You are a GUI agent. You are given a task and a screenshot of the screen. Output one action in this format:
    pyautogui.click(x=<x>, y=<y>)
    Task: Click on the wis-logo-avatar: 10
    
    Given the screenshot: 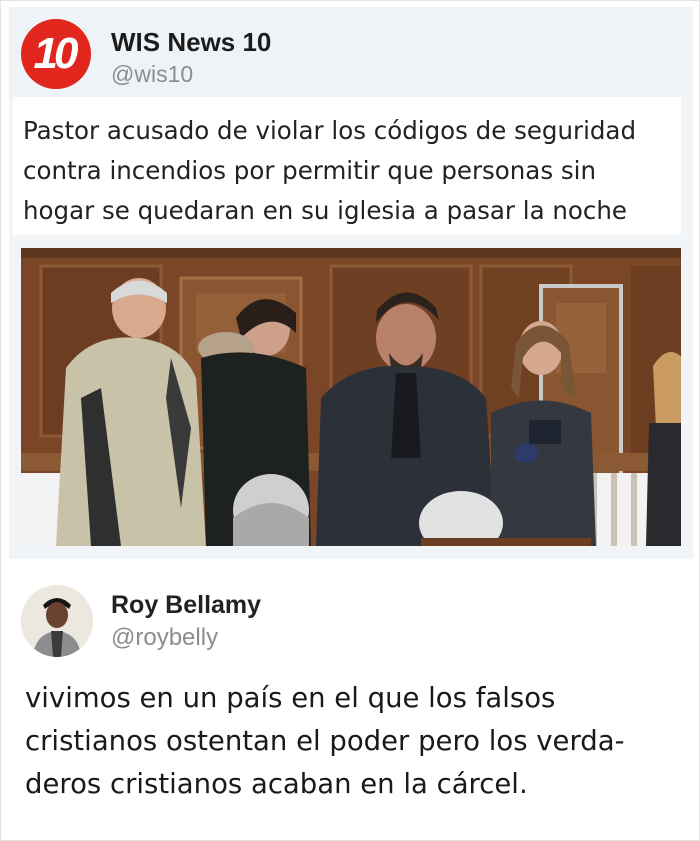 What is the action you would take?
    pyautogui.click(x=56, y=54)
    